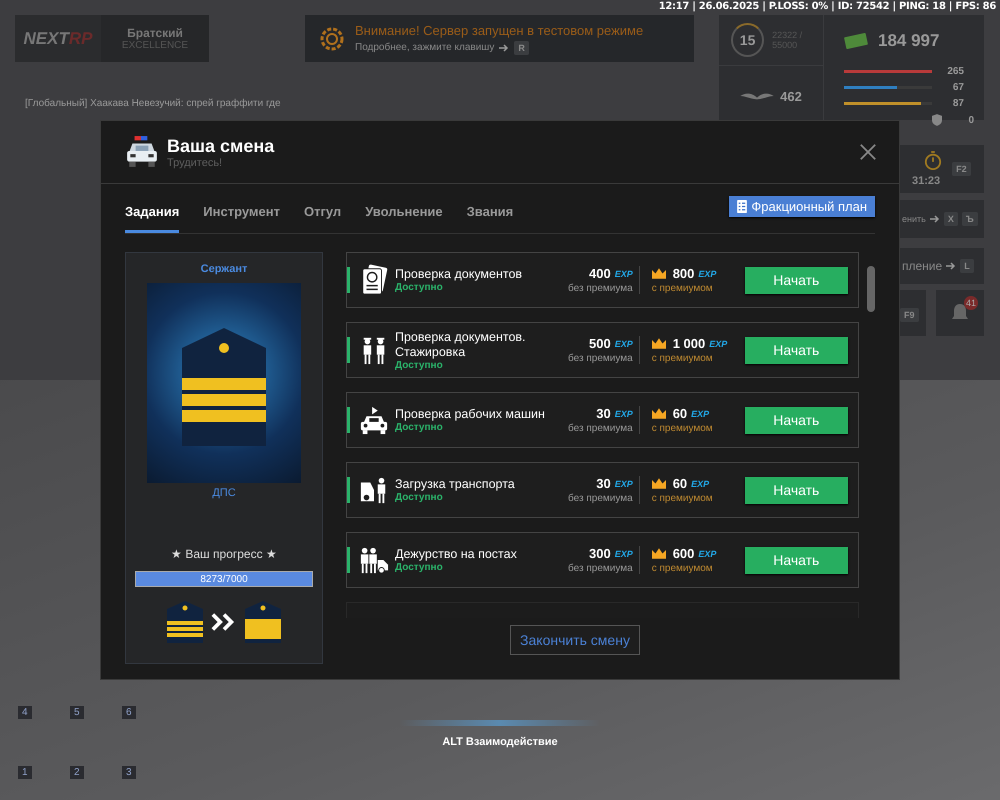  I want to click on tab: Задания, so click(152, 214).